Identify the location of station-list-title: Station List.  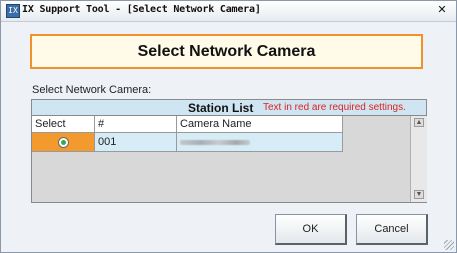
(221, 108).